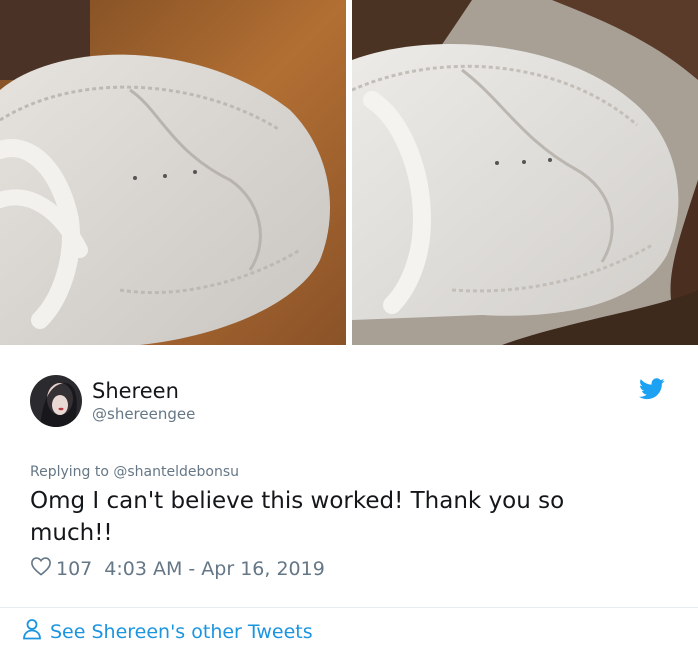 Image resolution: width=698 pixels, height=654 pixels. What do you see at coordinates (652, 389) in the screenshot?
I see `twitter-bird-icon` at bounding box center [652, 389].